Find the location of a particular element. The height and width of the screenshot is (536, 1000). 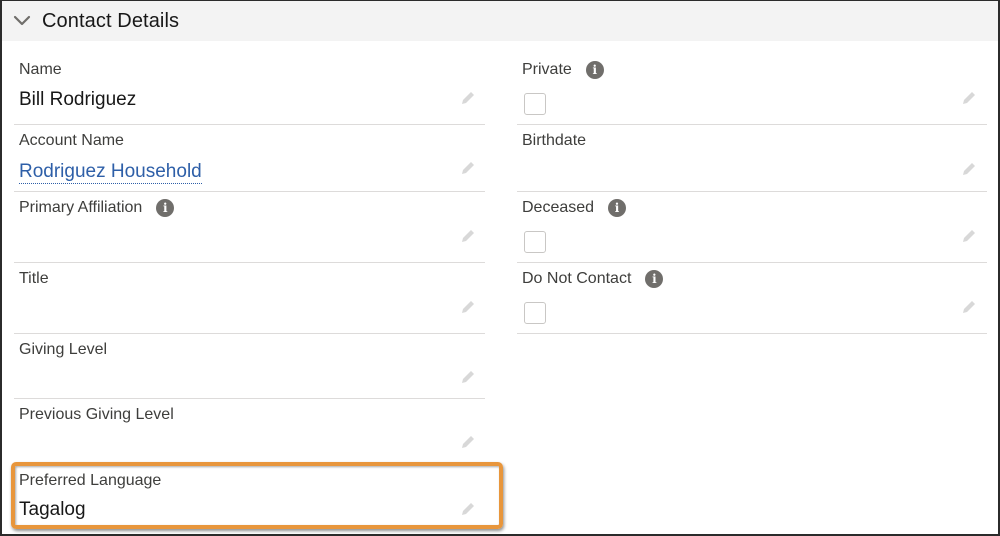

field-giving-level: Giving Level is located at coordinates (252, 368).